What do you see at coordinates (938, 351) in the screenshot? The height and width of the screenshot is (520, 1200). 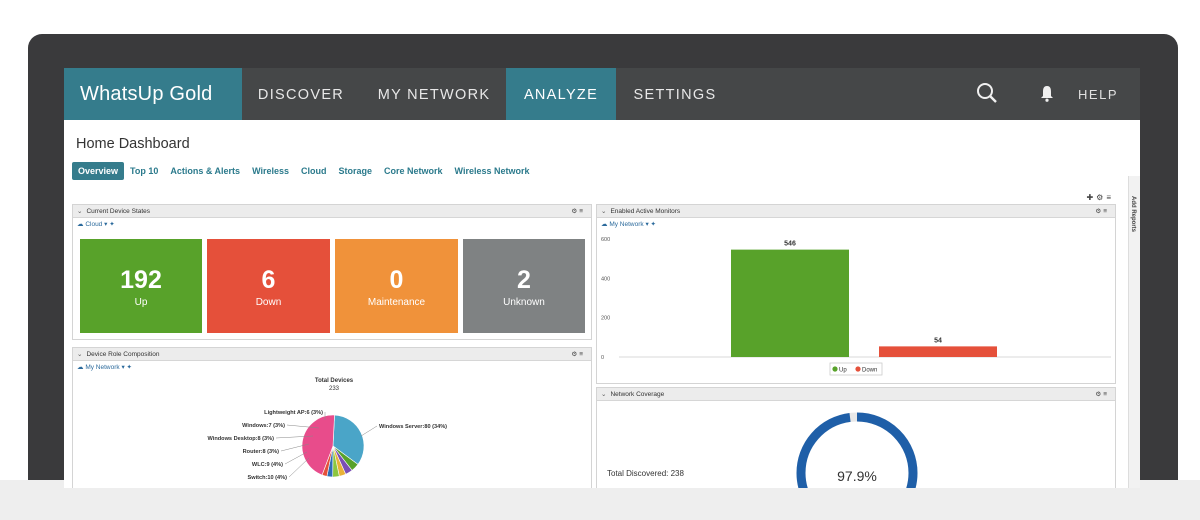 I see `bar-down` at bounding box center [938, 351].